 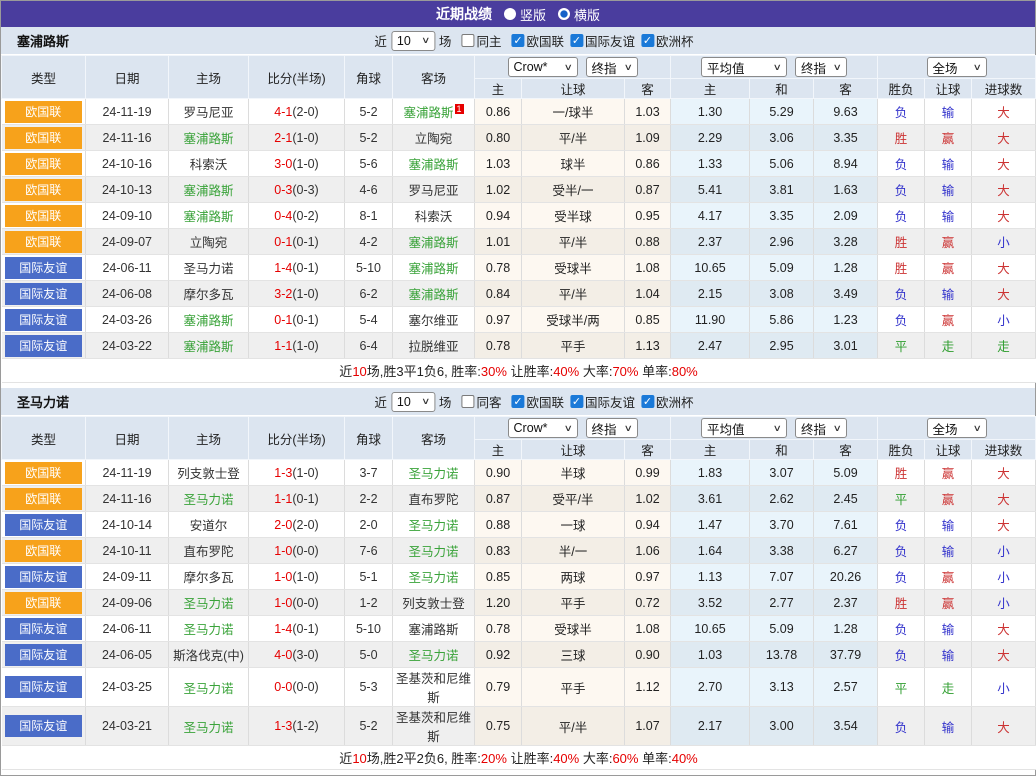 I want to click on handicap: 平/半, so click(x=573, y=137).